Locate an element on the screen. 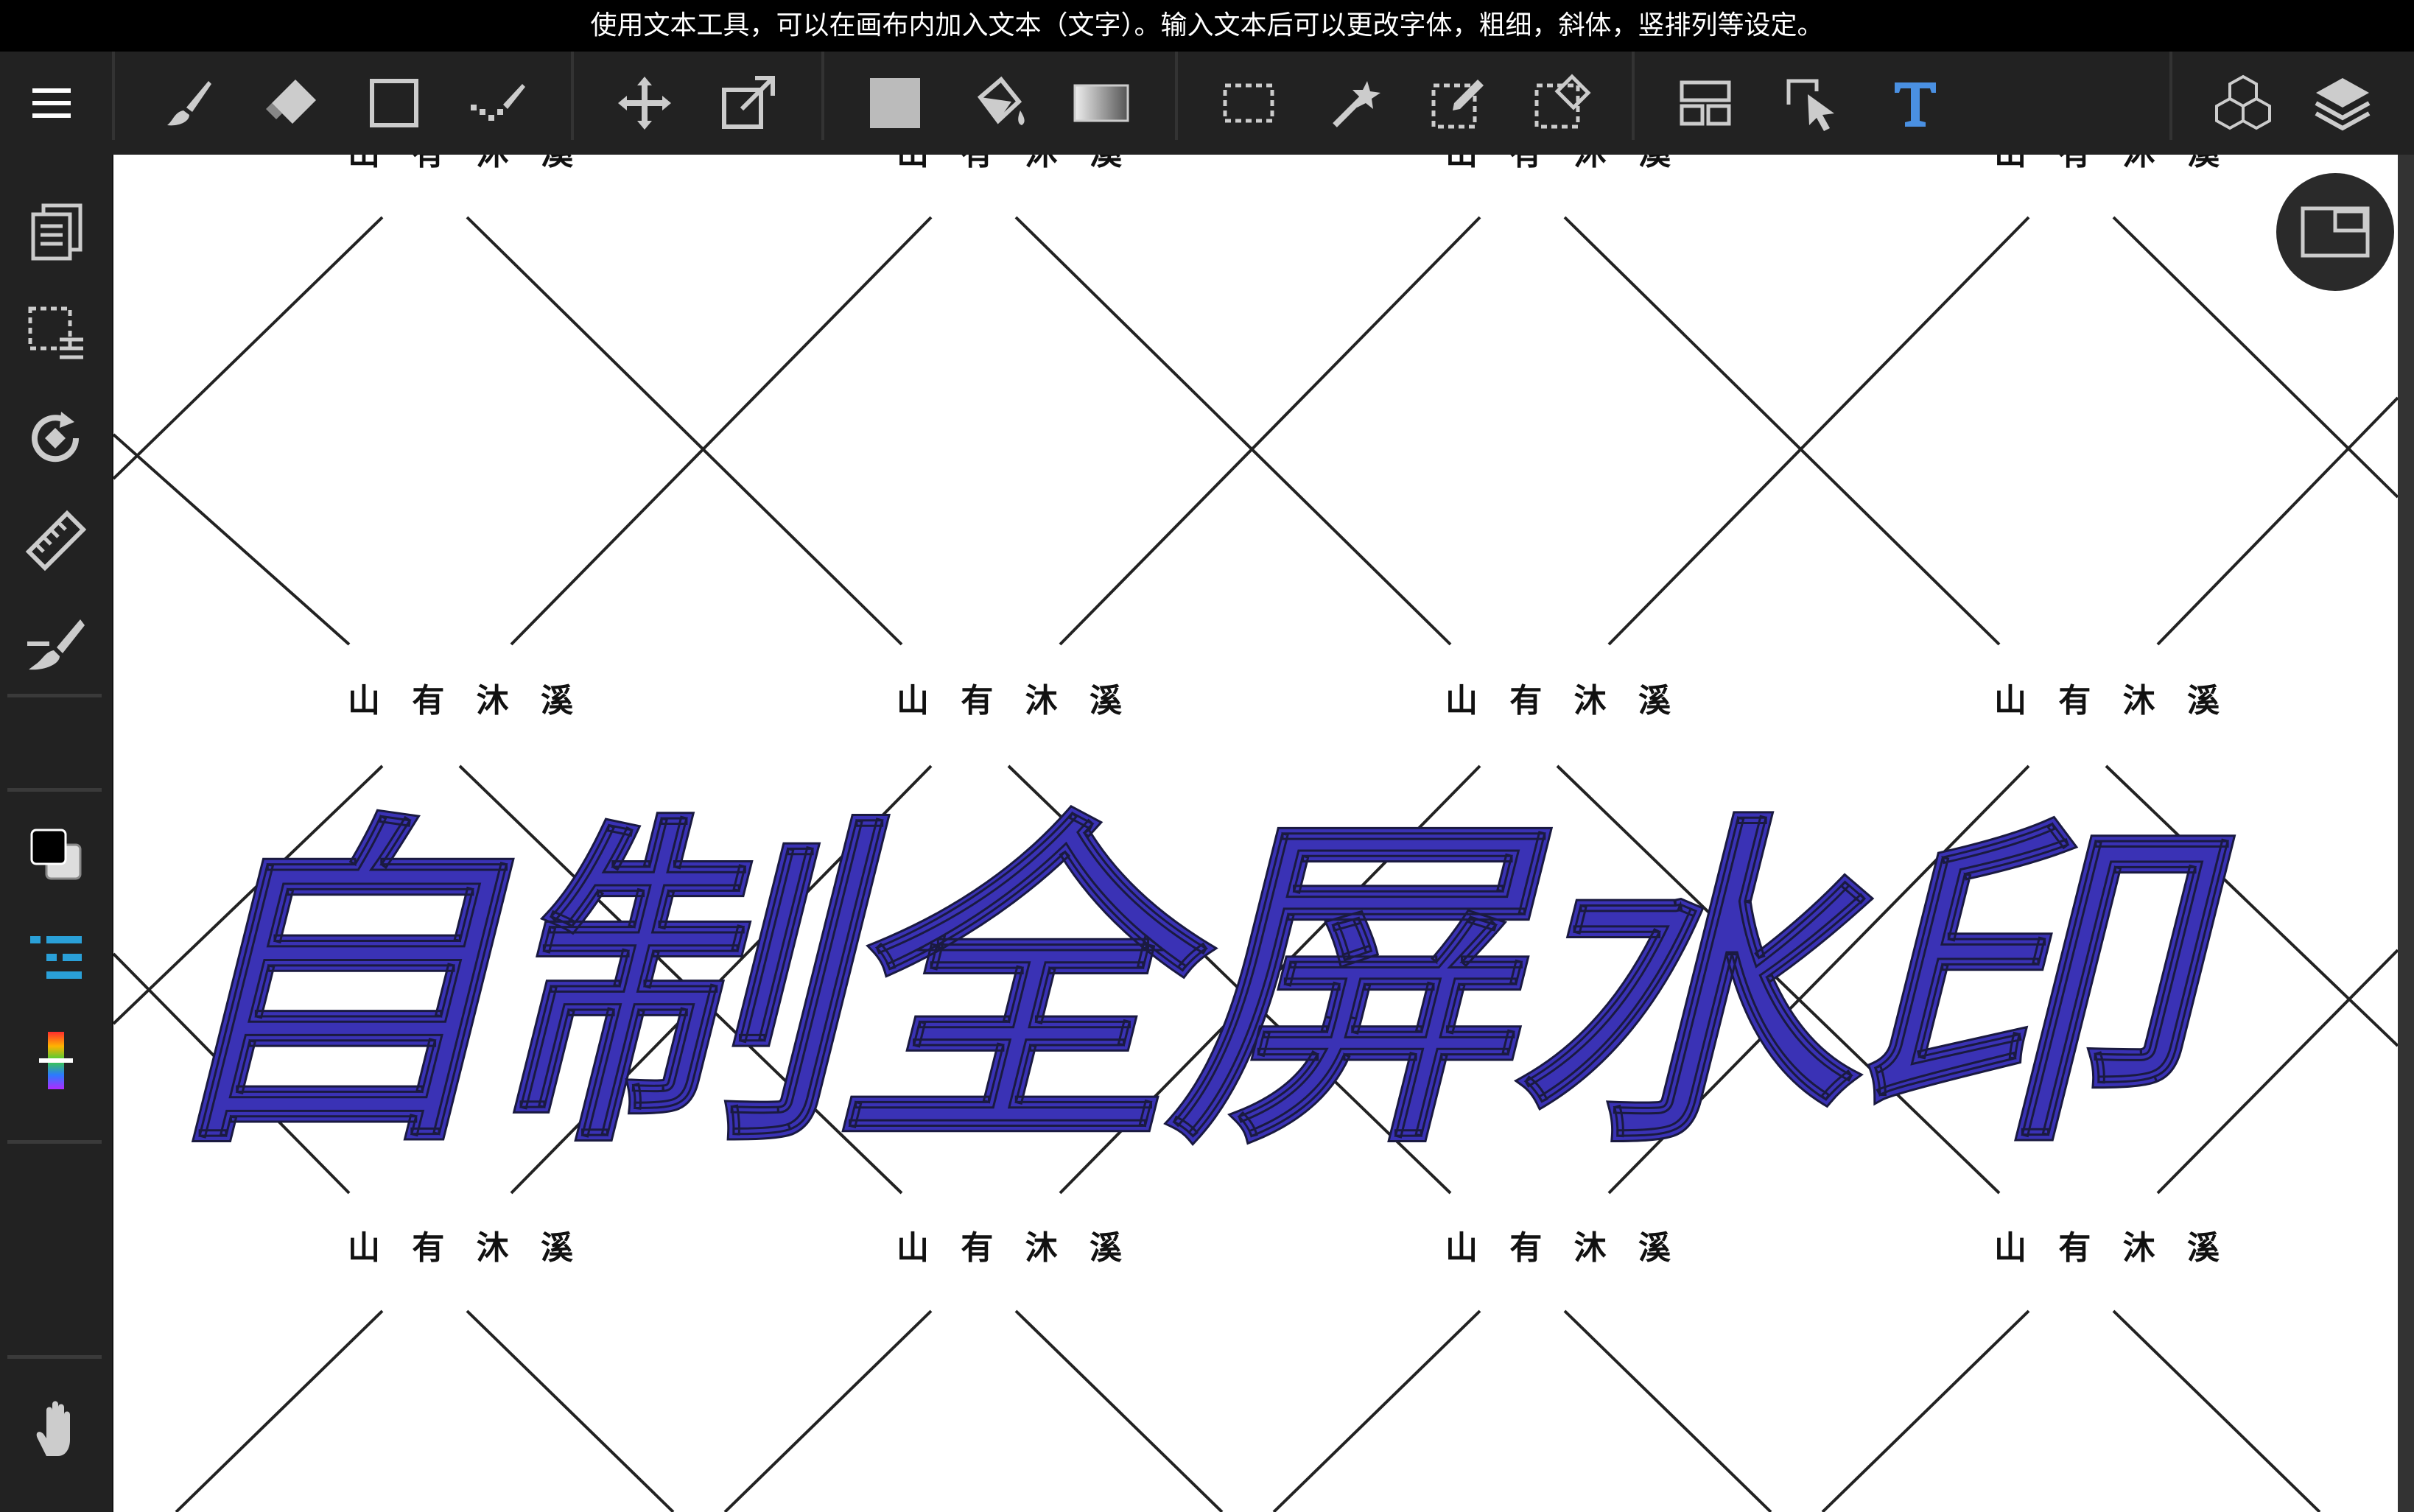 Image resolution: width=2414 pixels, height=1512 pixels. color-button is located at coordinates (56, 854).